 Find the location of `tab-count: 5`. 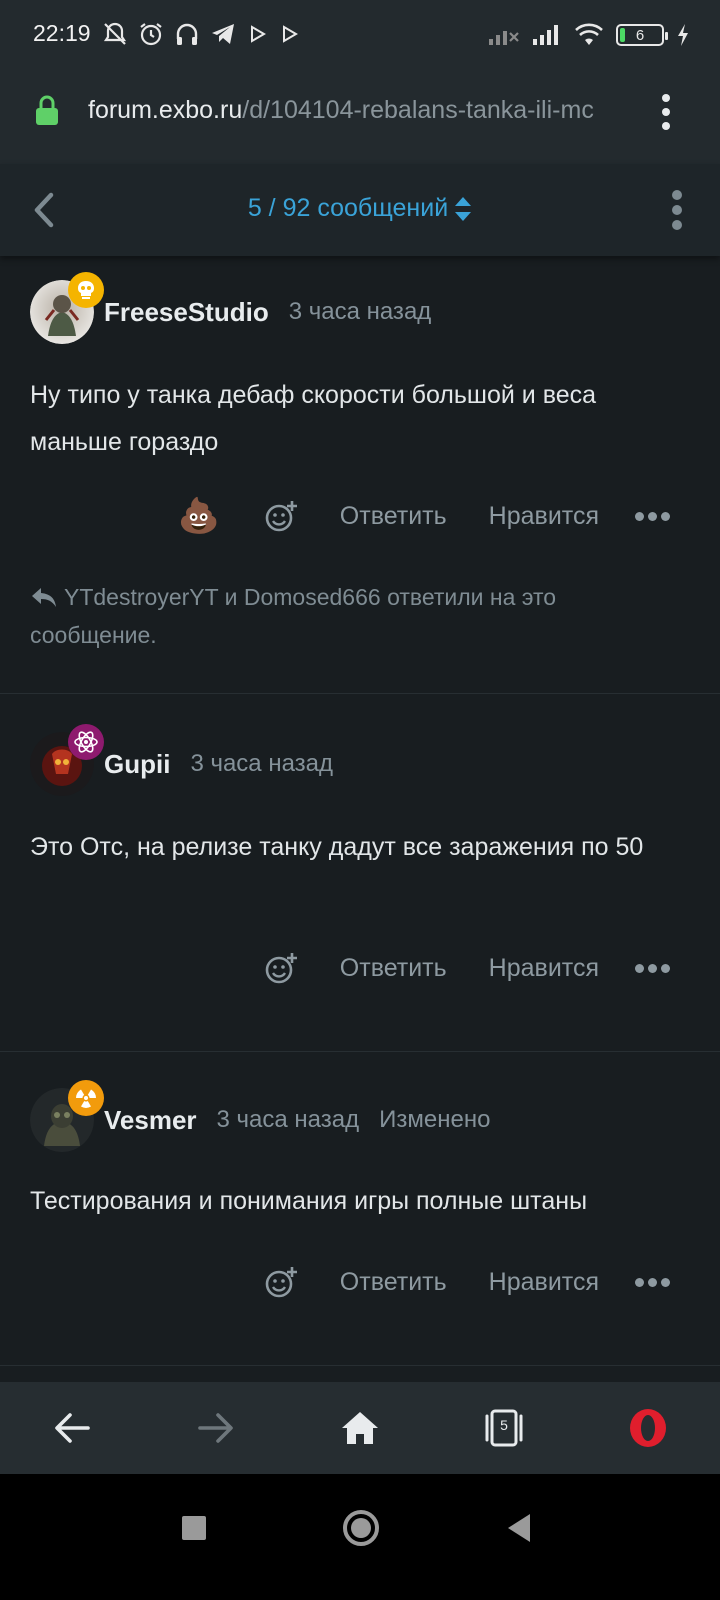

tab-count: 5 is located at coordinates (504, 1425).